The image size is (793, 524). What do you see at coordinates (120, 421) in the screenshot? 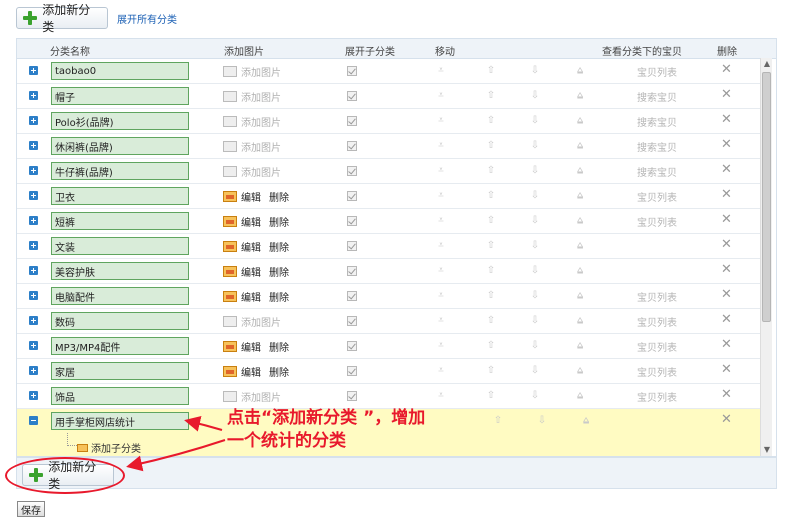
I see `new-category-name-input` at bounding box center [120, 421].